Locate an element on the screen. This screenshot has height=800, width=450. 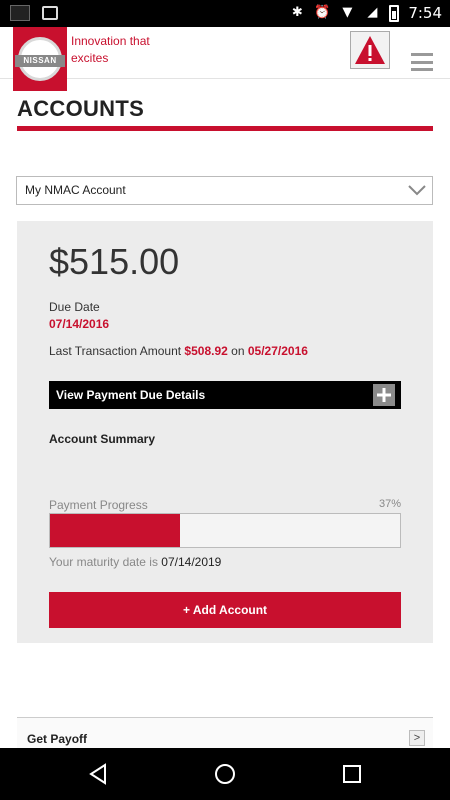
plus-icon is located at coordinates (384, 395).